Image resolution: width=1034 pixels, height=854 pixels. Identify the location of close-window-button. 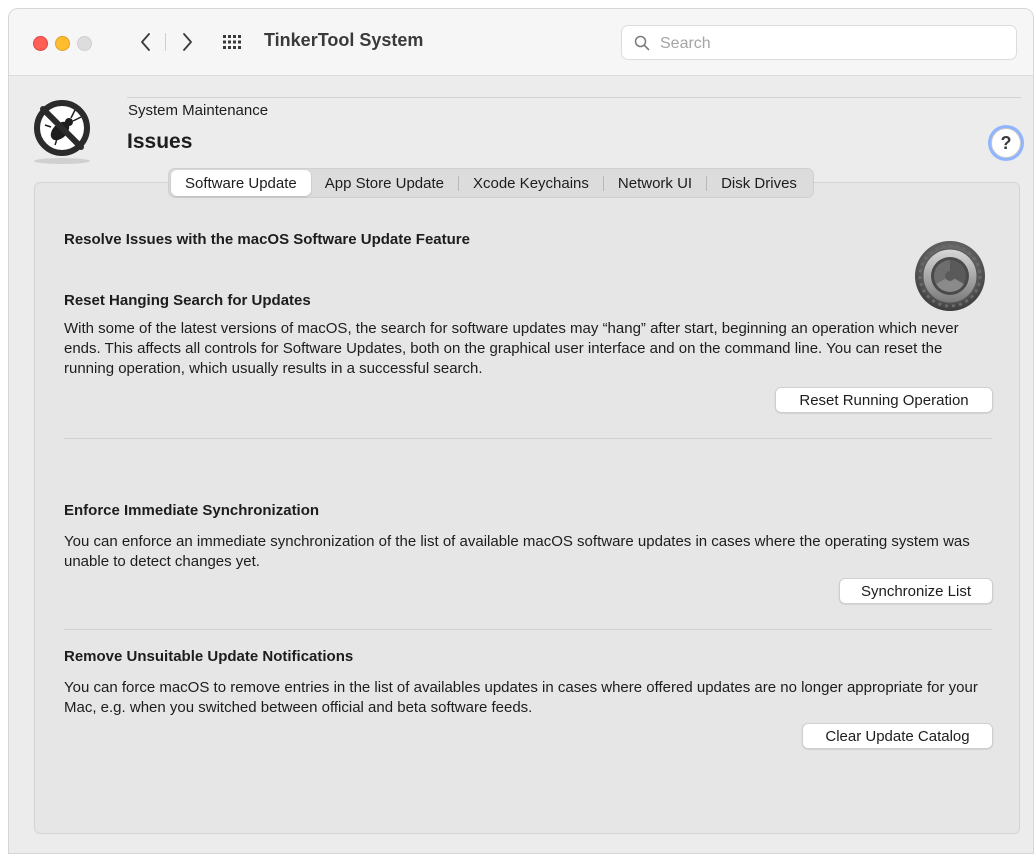
(40, 43).